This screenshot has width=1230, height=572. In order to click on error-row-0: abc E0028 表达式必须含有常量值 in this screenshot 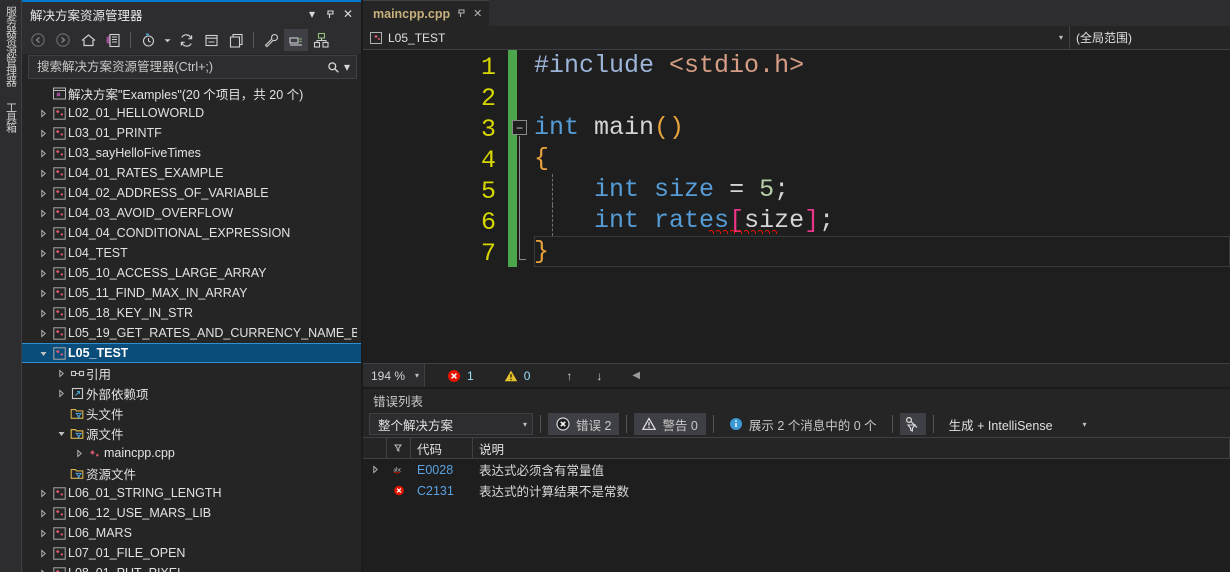, I will do `click(796, 469)`.